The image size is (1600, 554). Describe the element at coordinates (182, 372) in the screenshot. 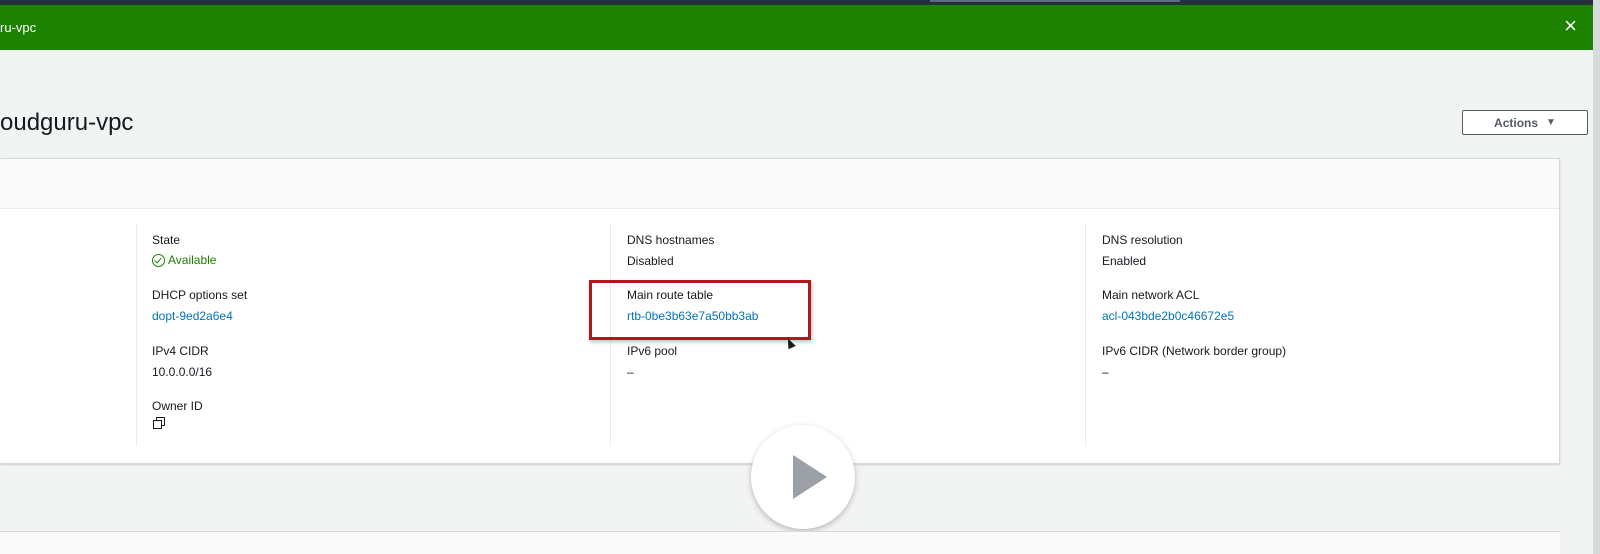

I see `ipv4-cidr-value: 10.0.0.0/16` at that location.